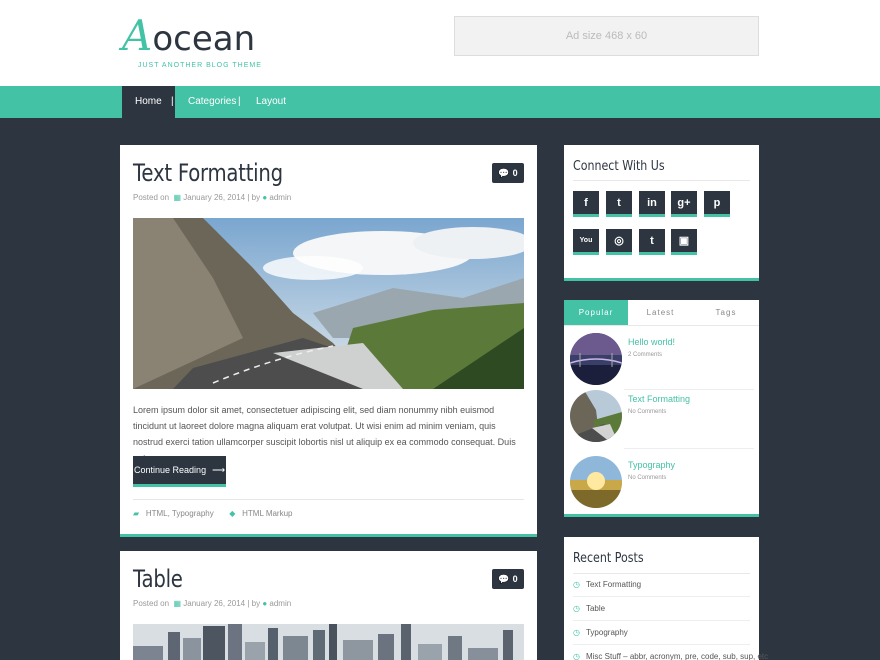  Describe the element at coordinates (267, 513) in the screenshot. I see `post-tags: HTML Markup` at that location.